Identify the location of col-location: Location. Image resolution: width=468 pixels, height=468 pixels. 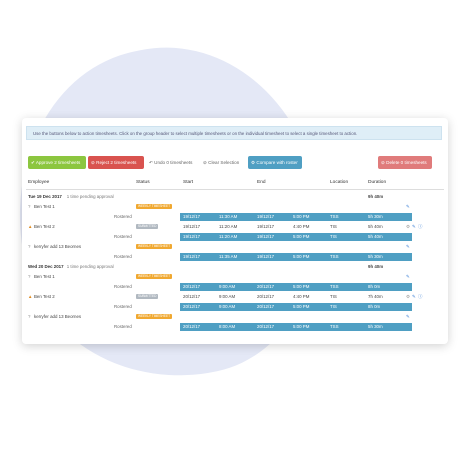
(339, 182).